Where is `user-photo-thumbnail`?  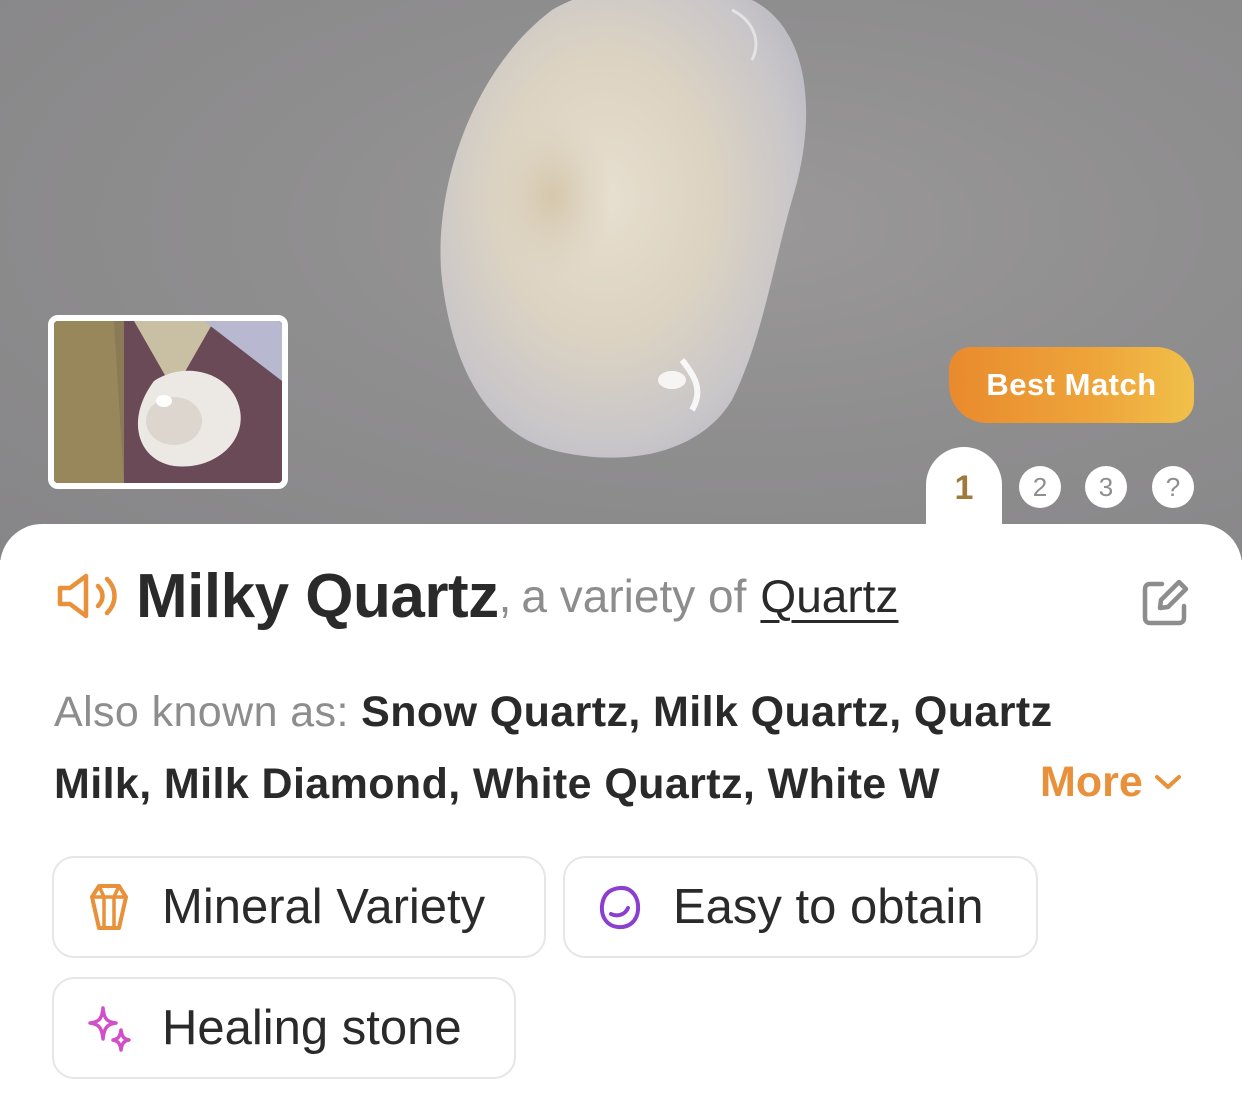
user-photo-thumbnail is located at coordinates (168, 402).